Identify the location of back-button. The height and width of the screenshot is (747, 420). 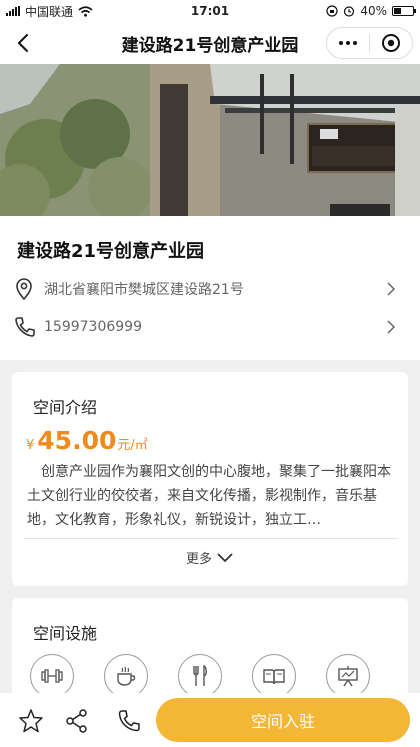
(24, 43).